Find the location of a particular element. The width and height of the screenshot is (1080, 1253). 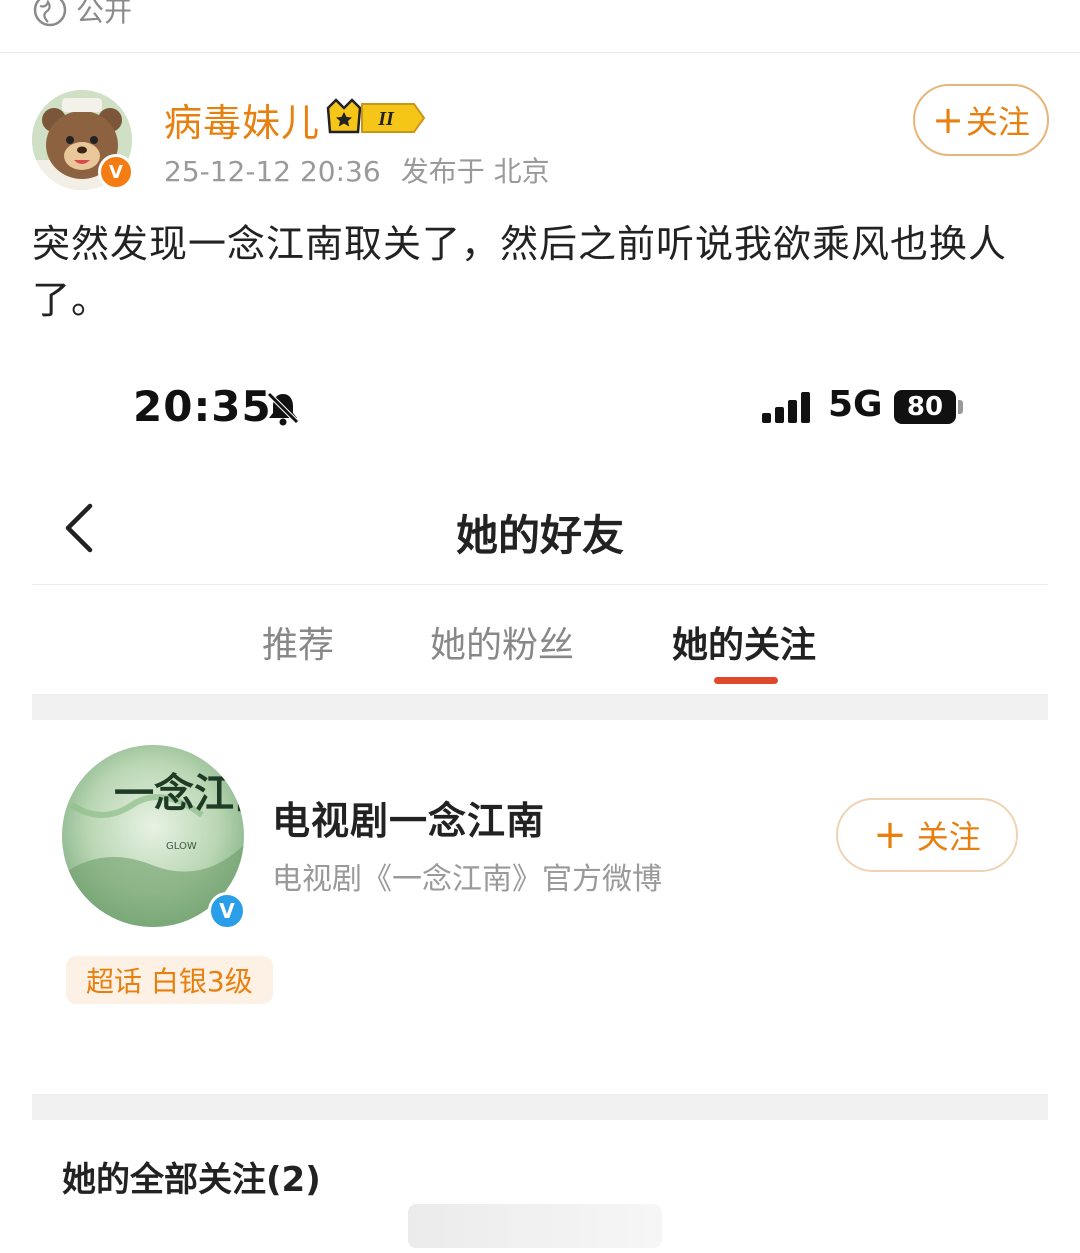

network-type: 5G is located at coordinates (855, 404).